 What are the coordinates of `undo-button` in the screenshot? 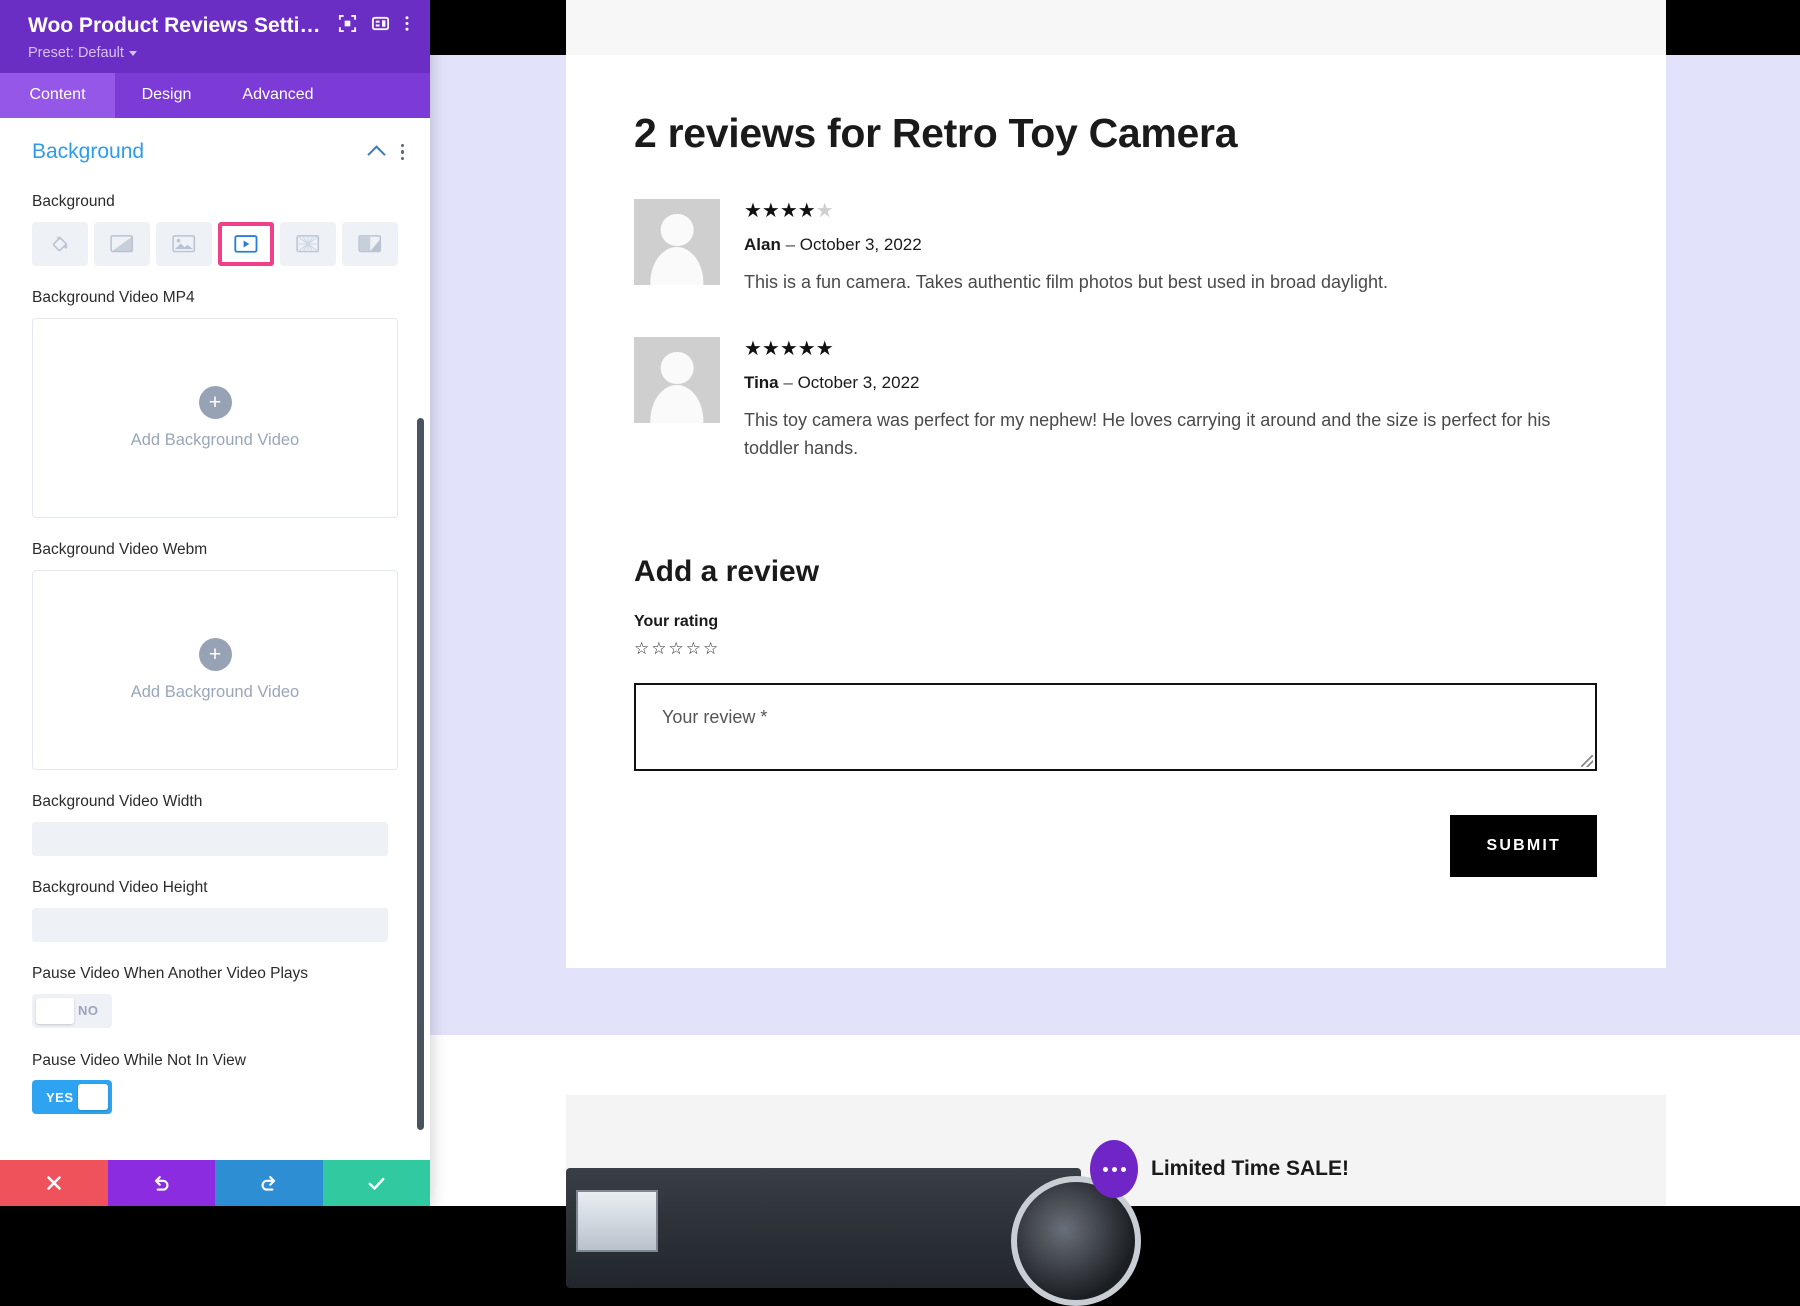 It's located at (161, 1183).